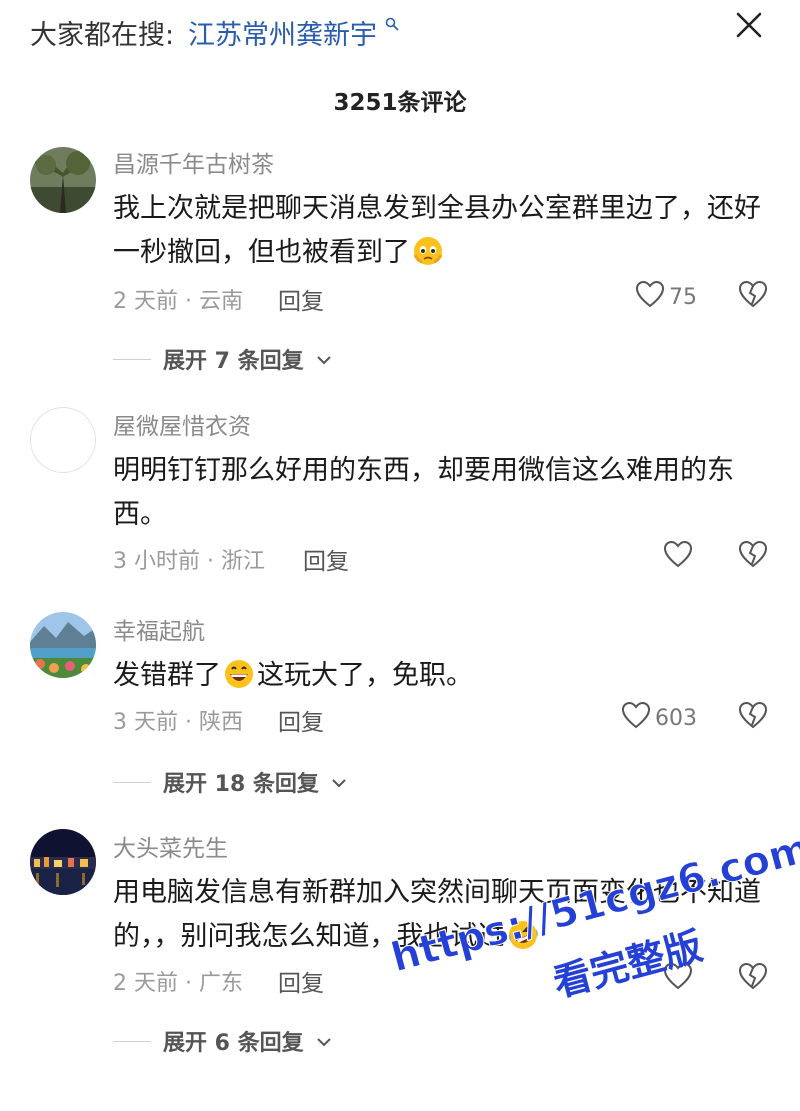 This screenshot has width=800, height=1111. What do you see at coordinates (159, 629) in the screenshot?
I see `username: 幸福起航` at bounding box center [159, 629].